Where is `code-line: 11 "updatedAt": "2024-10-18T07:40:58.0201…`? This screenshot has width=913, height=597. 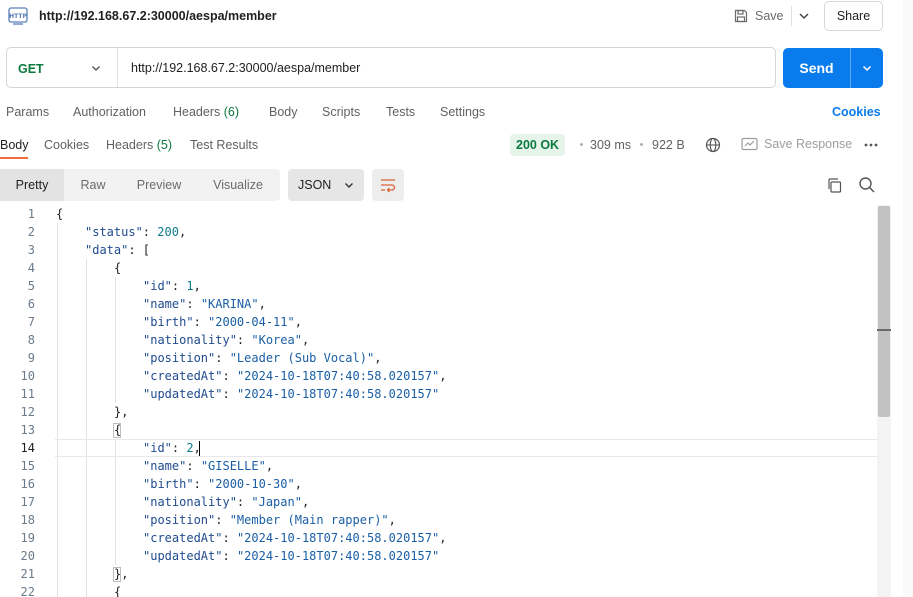
code-line: 11 "updatedAt": "2024-10-18T07:40:58.0201… is located at coordinates (438, 394).